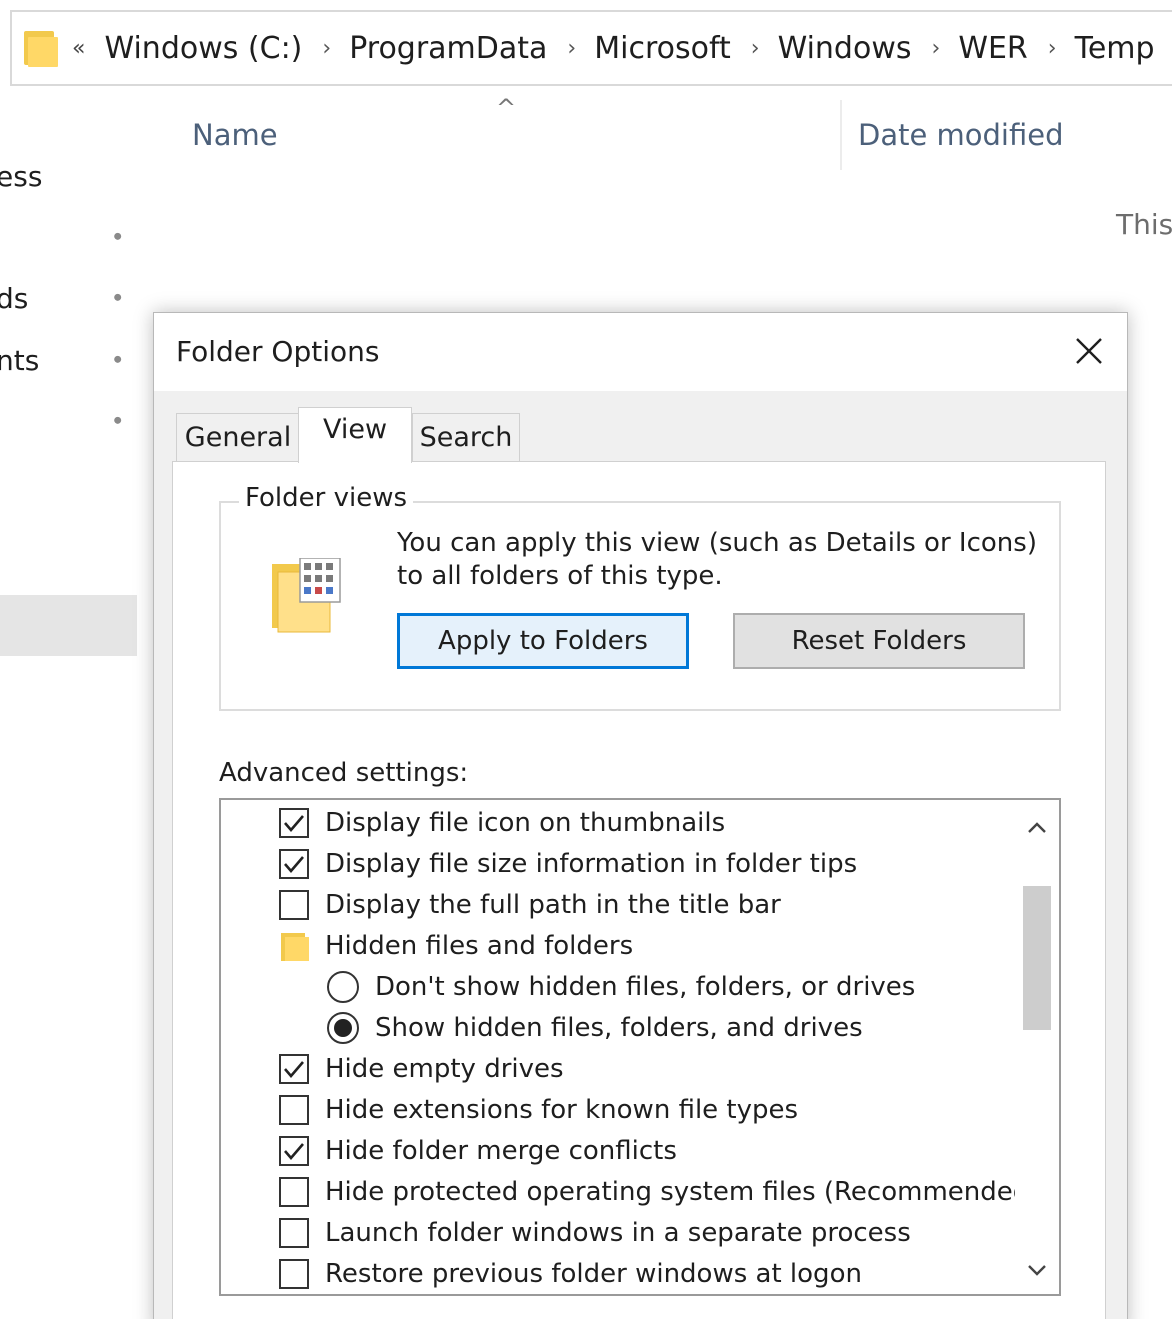  I want to click on advanced-setting-label: Hide extensions for known file types, so click(562, 1109).